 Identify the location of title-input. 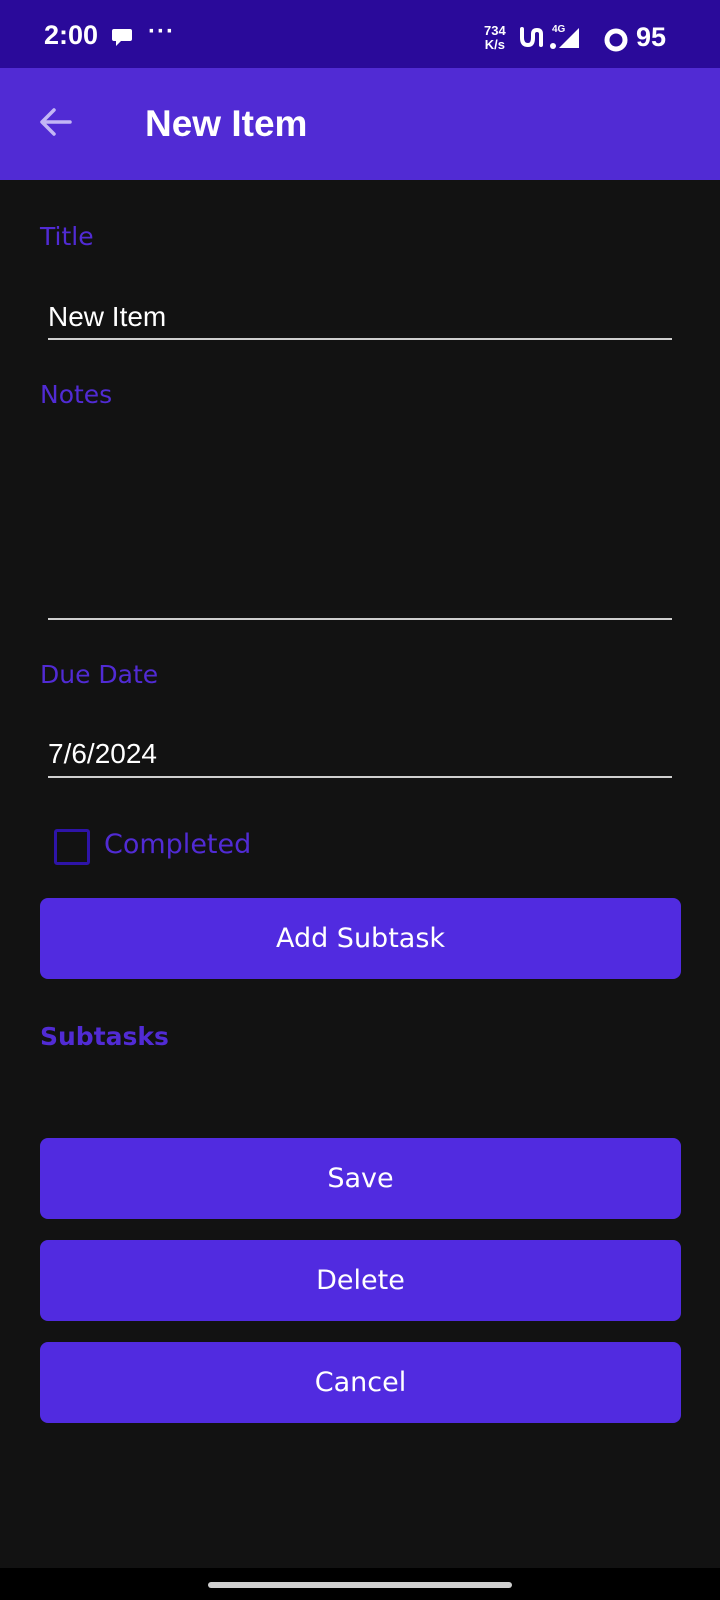
(360, 318).